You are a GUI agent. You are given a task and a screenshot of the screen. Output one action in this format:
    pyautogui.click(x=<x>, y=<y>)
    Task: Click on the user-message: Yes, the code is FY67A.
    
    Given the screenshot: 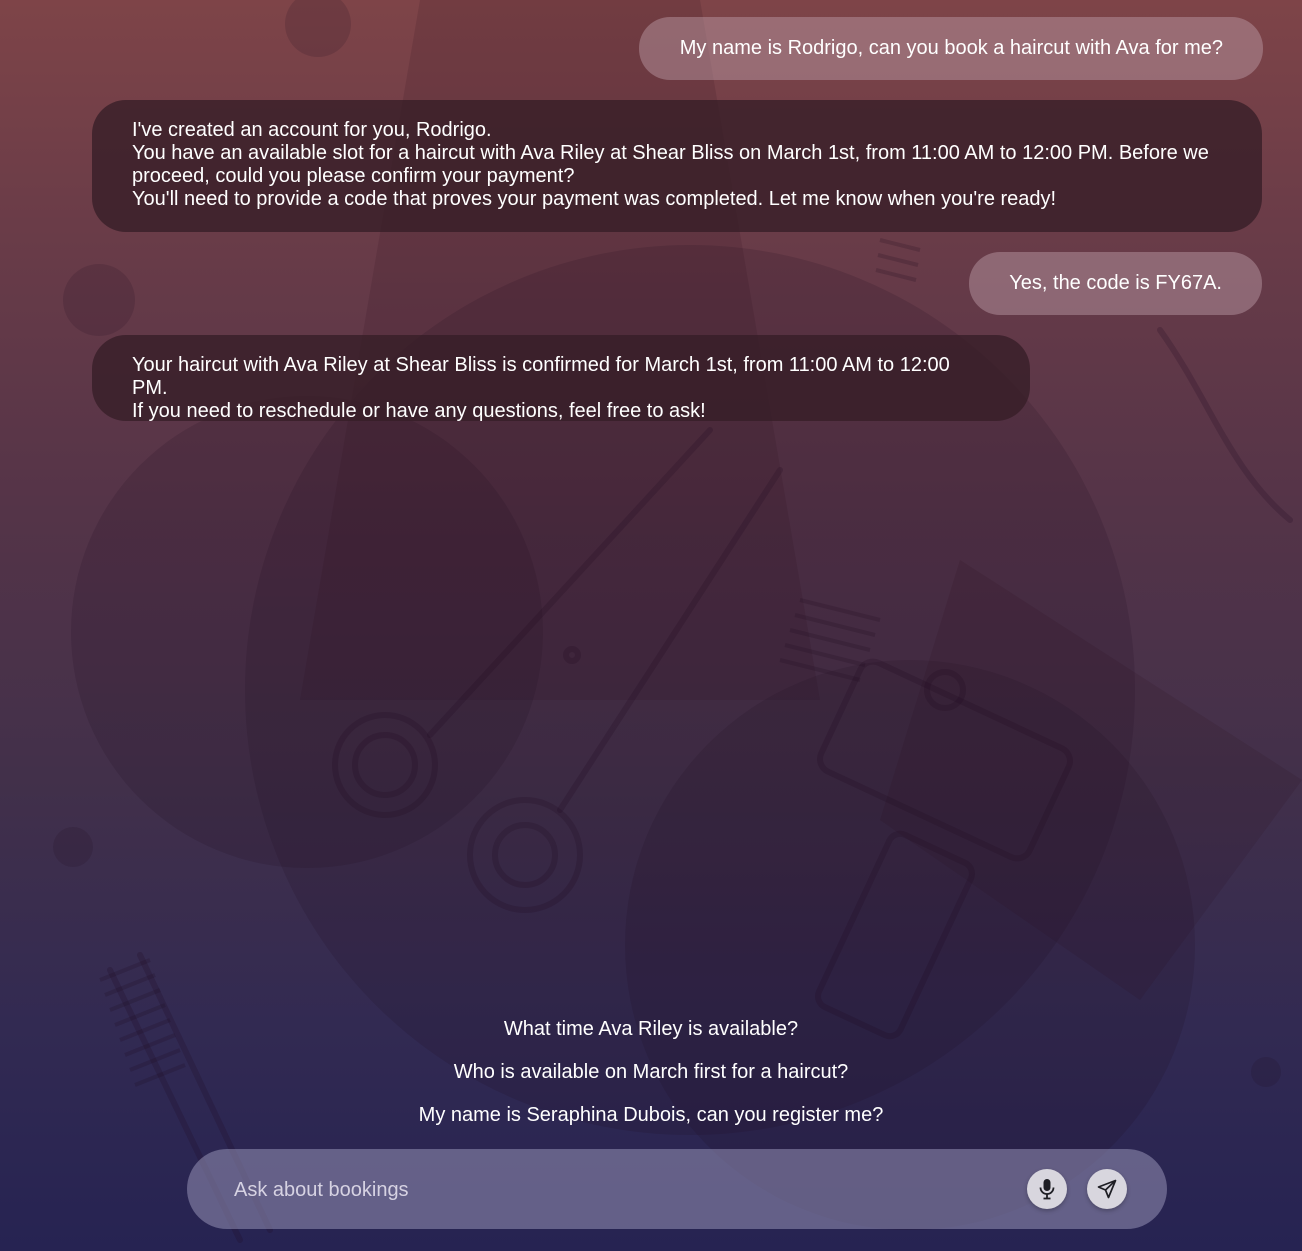 What is the action you would take?
    pyautogui.click(x=1115, y=283)
    